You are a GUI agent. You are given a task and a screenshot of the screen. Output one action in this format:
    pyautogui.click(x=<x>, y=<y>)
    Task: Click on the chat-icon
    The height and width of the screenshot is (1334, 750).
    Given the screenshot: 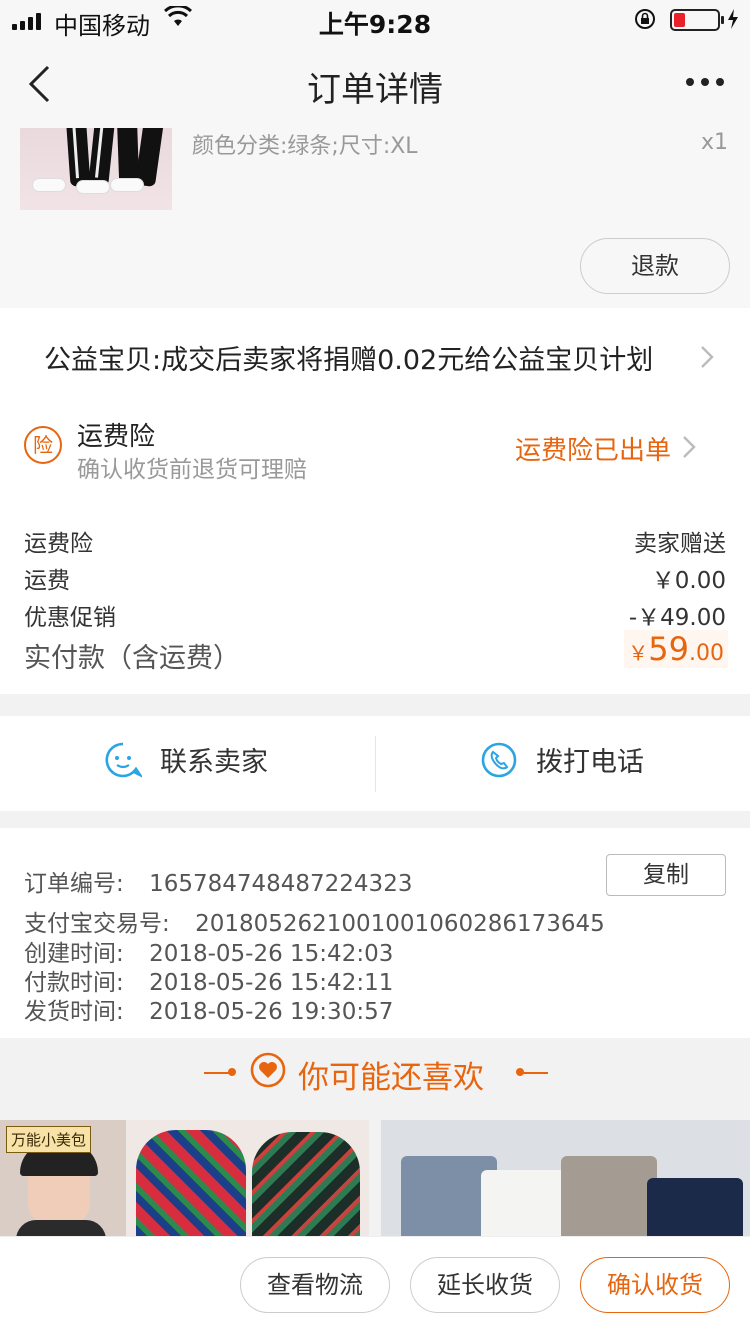 What is the action you would take?
    pyautogui.click(x=123, y=759)
    